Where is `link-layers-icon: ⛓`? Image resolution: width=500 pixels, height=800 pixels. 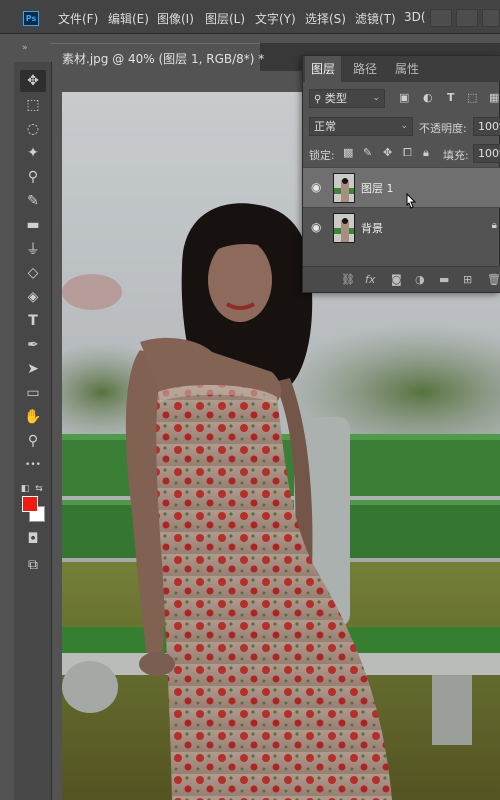
link-layers-icon: ⛓ is located at coordinates (348, 279).